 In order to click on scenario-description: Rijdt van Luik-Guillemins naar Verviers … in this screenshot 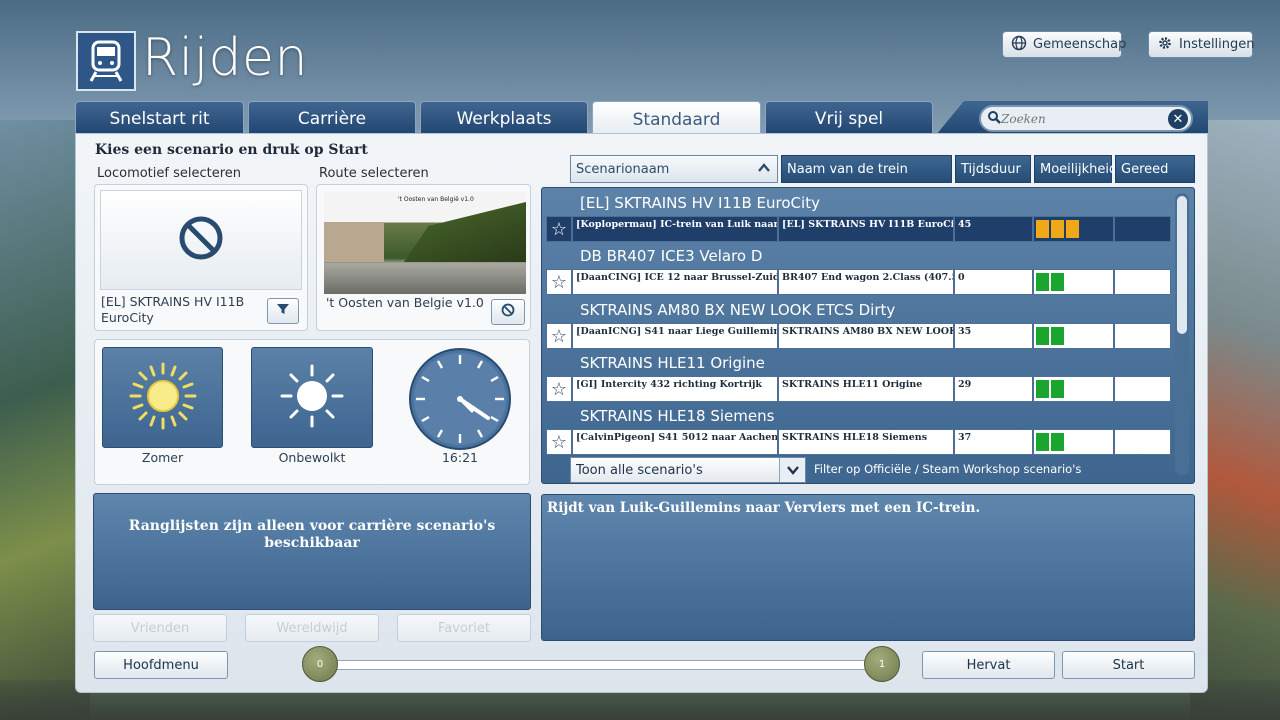, I will do `click(868, 567)`.